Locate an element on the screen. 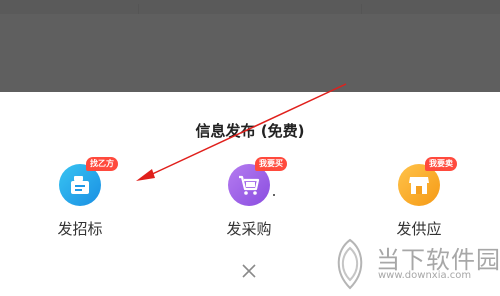  watermark-url: www.downxia.com is located at coordinates (425, 275).